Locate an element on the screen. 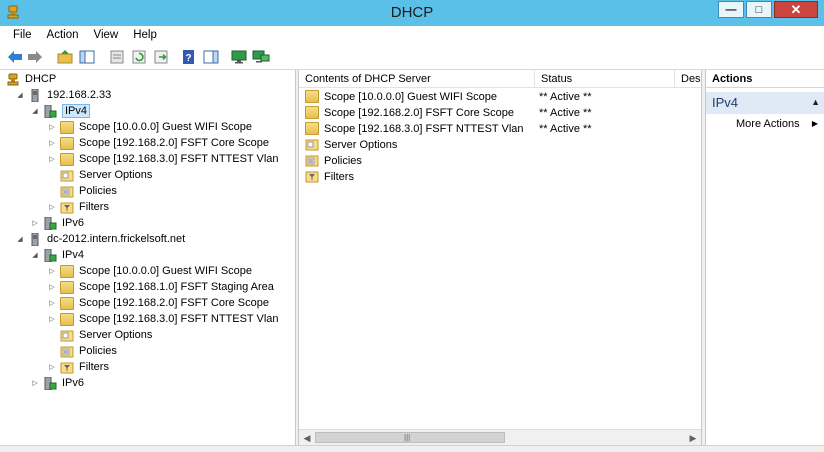 The image size is (824, 452). window-title: DHCP is located at coordinates (412, 12).